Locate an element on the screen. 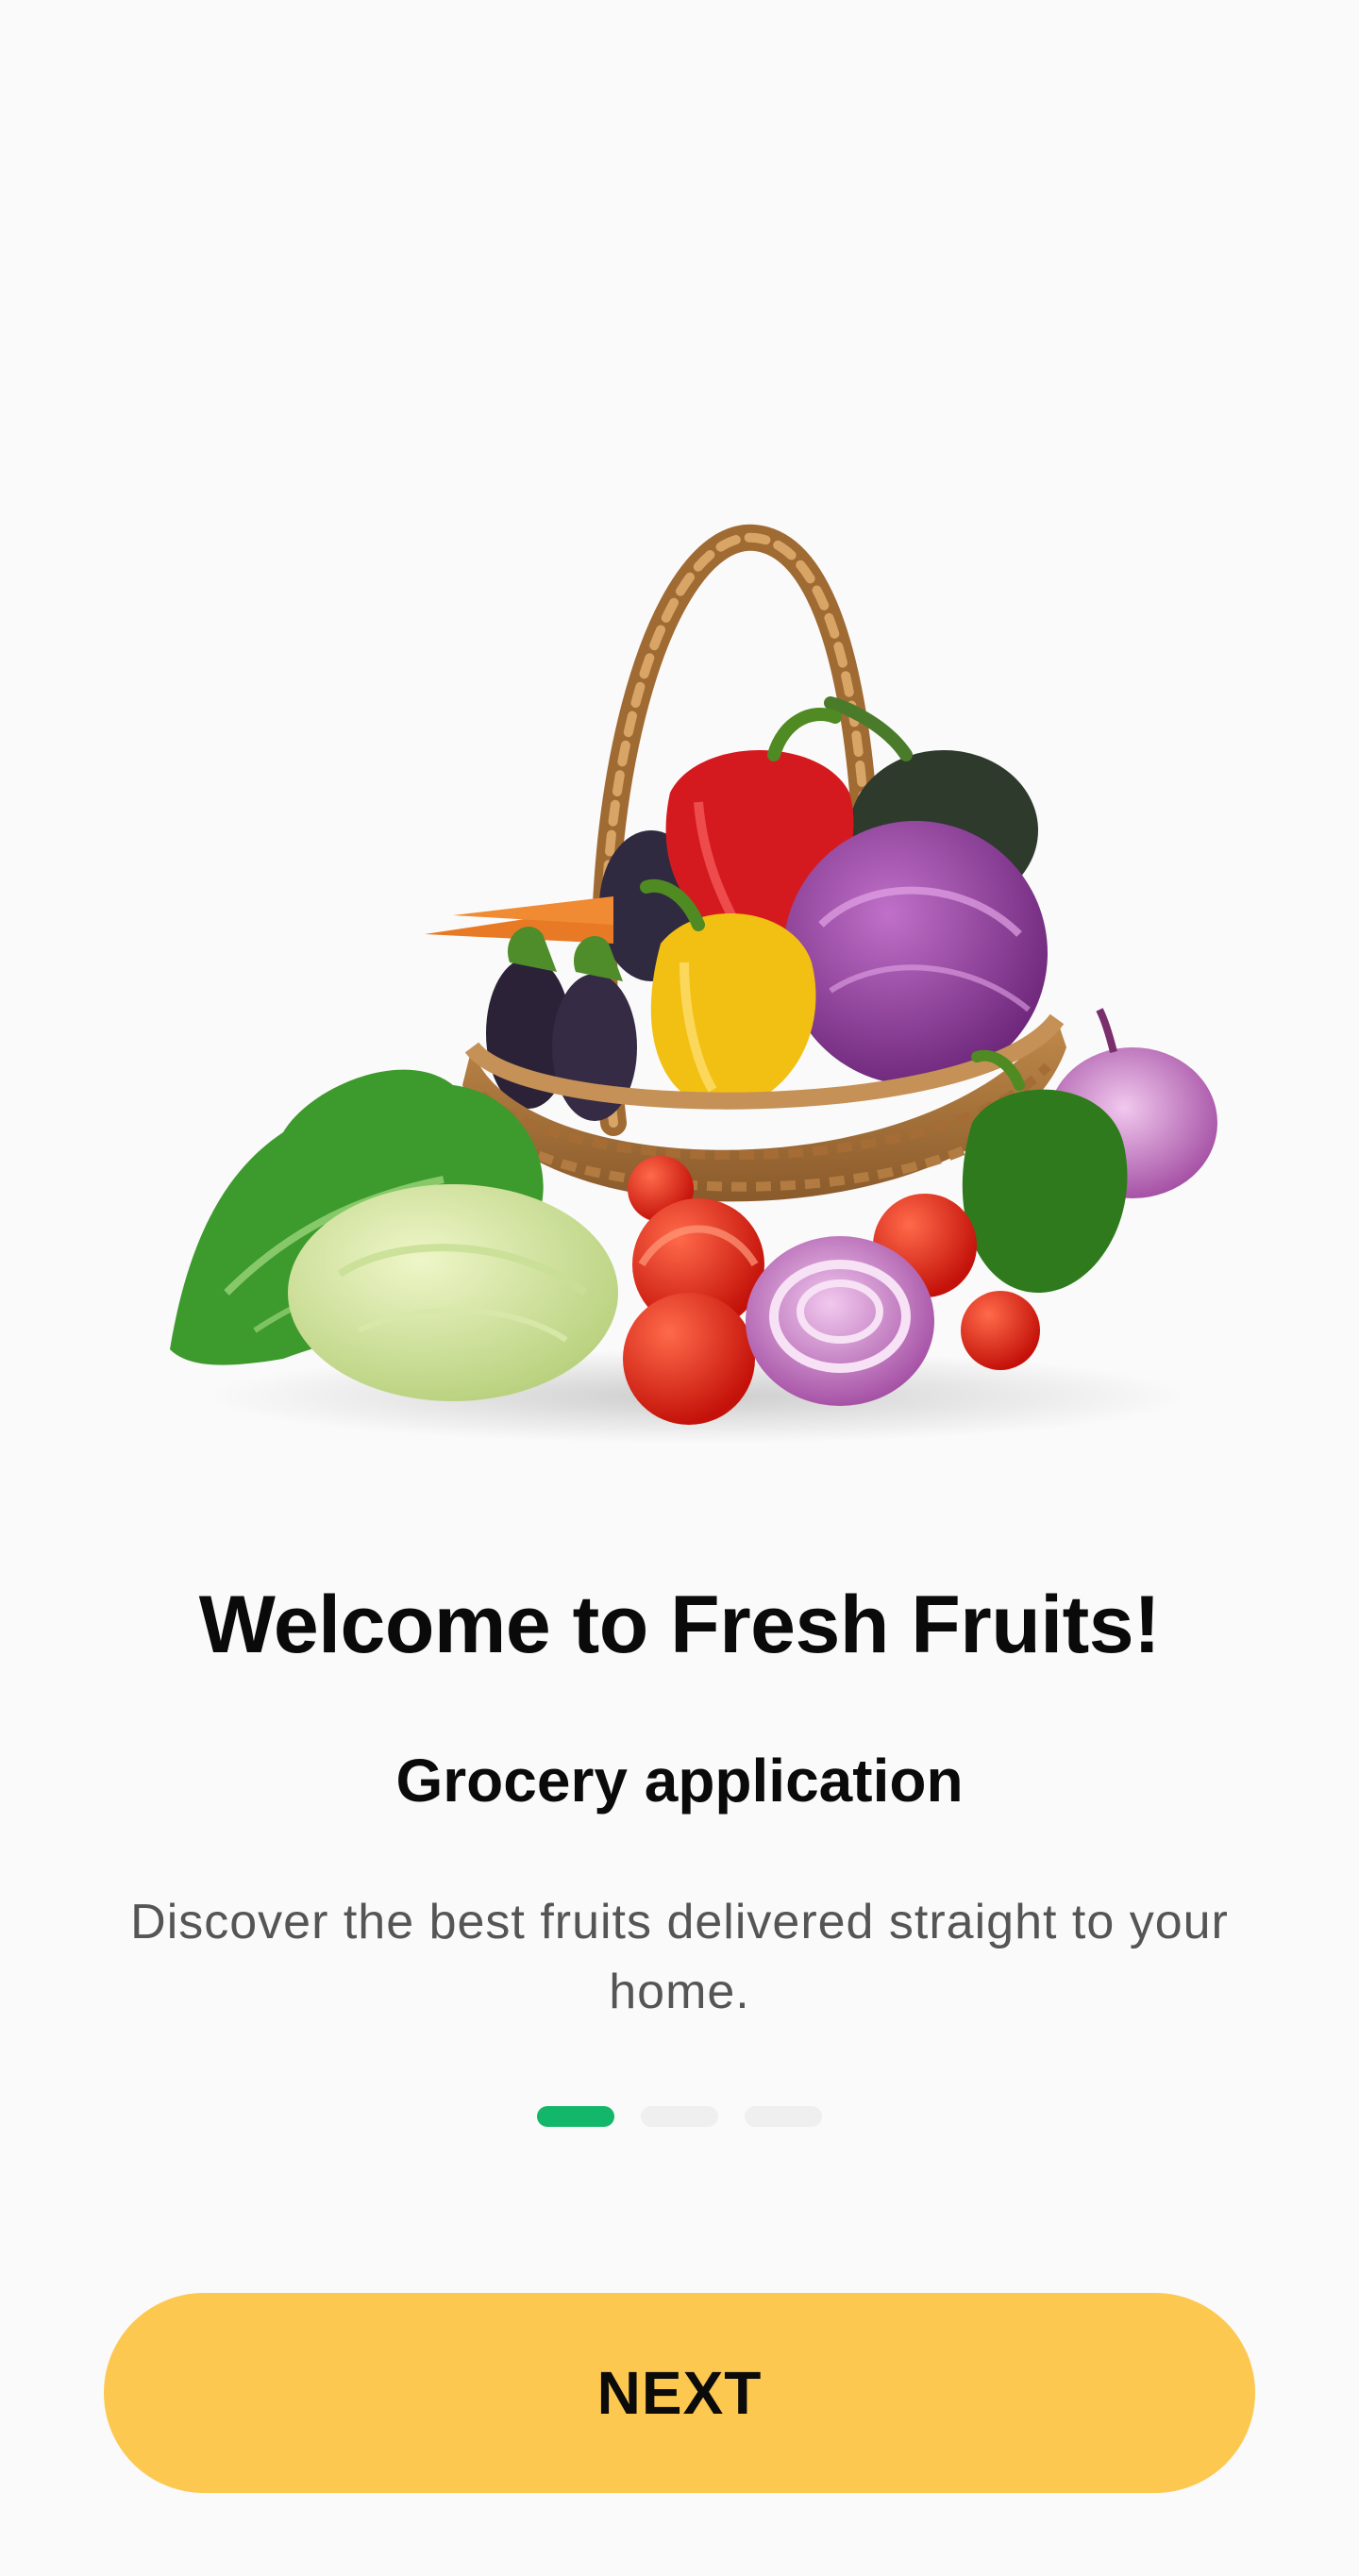 The height and width of the screenshot is (2576, 1359). next-button: NEXT is located at coordinates (679, 2393).